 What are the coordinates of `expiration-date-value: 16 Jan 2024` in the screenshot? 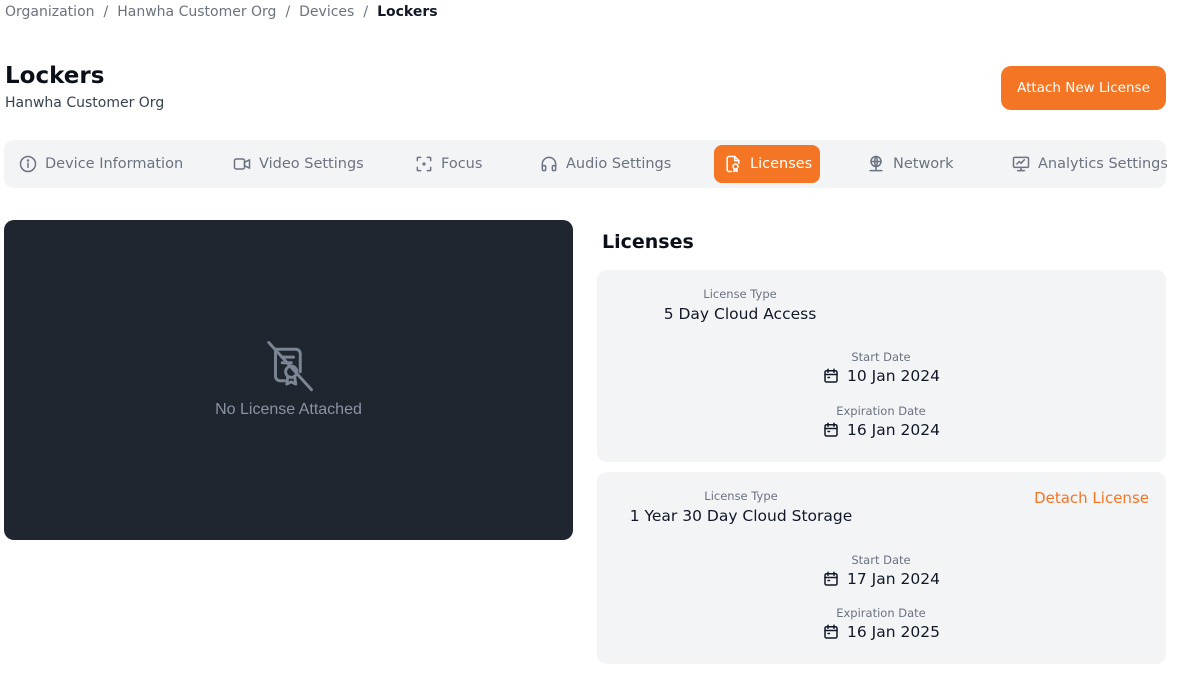 It's located at (893, 430).